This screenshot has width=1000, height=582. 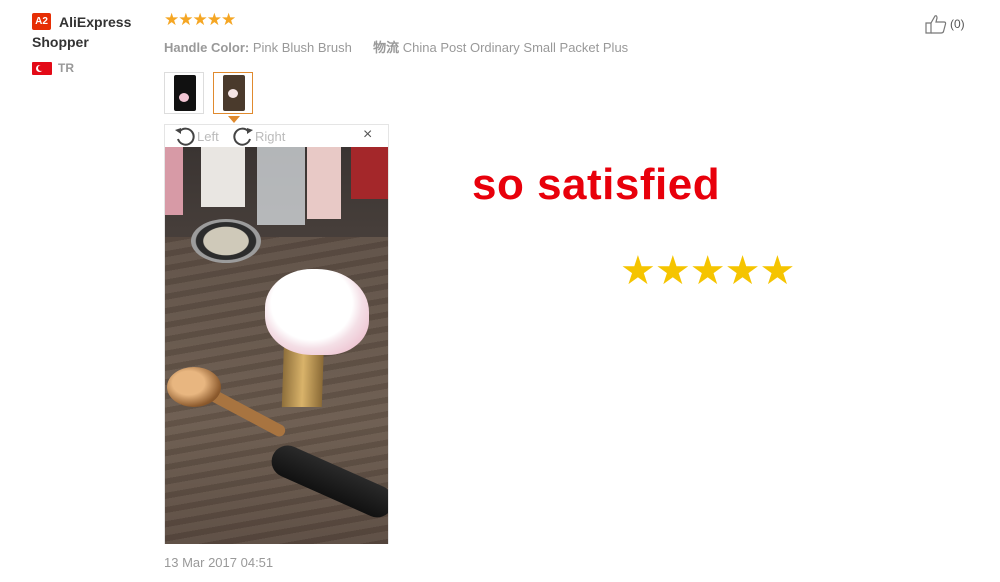 What do you see at coordinates (41, 21) in the screenshot?
I see `reviewer-level-badge: A2` at bounding box center [41, 21].